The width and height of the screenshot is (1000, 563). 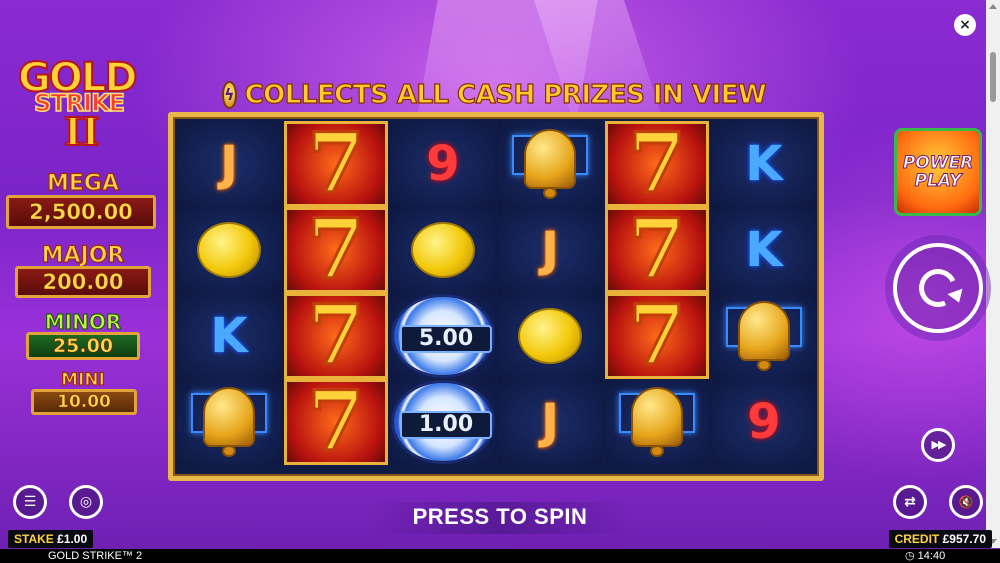 I want to click on cash-chip-icon: 1.00, so click(x=443, y=422).